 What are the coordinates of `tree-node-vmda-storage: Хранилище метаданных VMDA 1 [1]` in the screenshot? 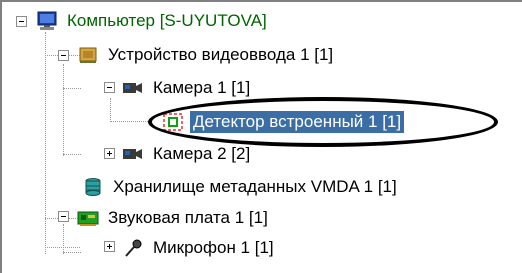 It's located at (241, 187).